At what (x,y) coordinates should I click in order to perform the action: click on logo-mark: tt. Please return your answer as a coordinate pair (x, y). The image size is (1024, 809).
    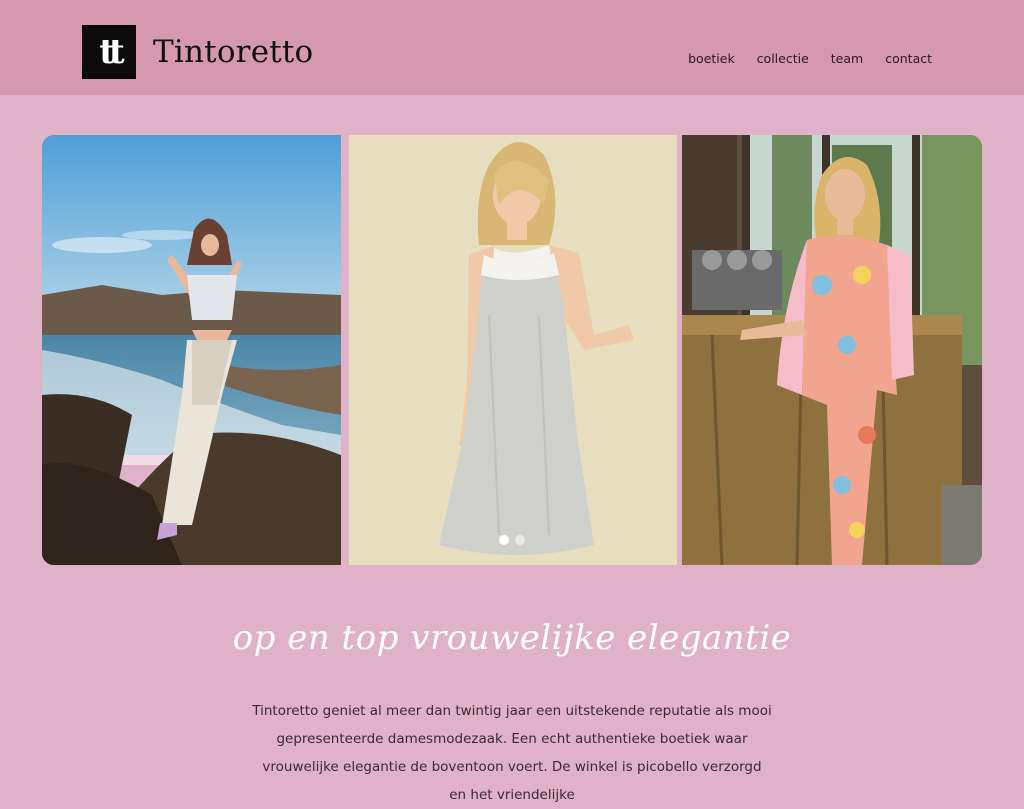
    Looking at the image, I should click on (109, 52).